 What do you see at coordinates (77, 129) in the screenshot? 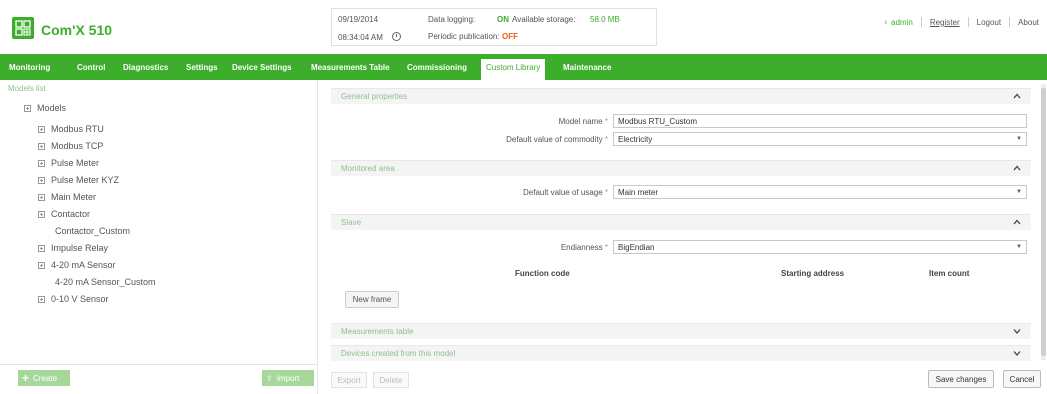
I see `tree-label: Modbus RTU` at bounding box center [77, 129].